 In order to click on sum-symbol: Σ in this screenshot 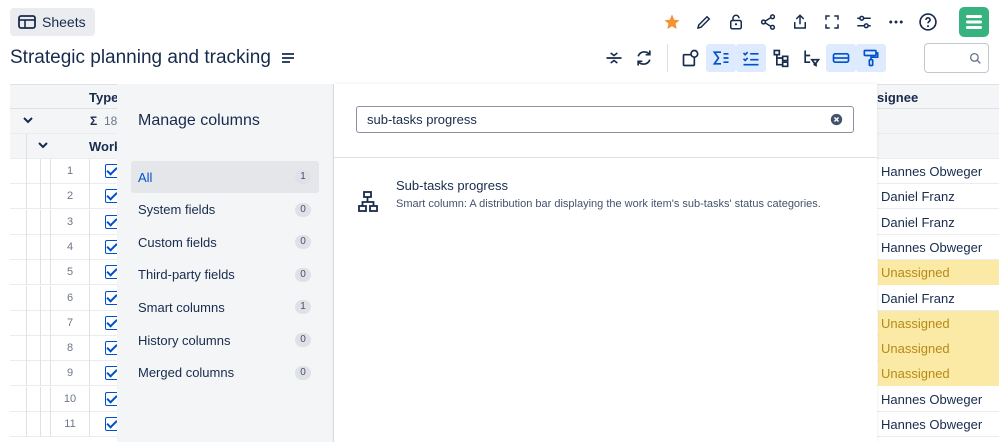, I will do `click(94, 121)`.